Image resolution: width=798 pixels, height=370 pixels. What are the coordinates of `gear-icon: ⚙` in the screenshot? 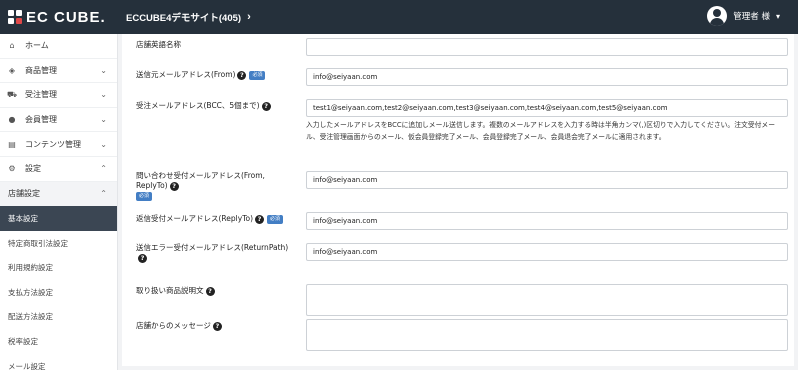 It's located at (12, 169).